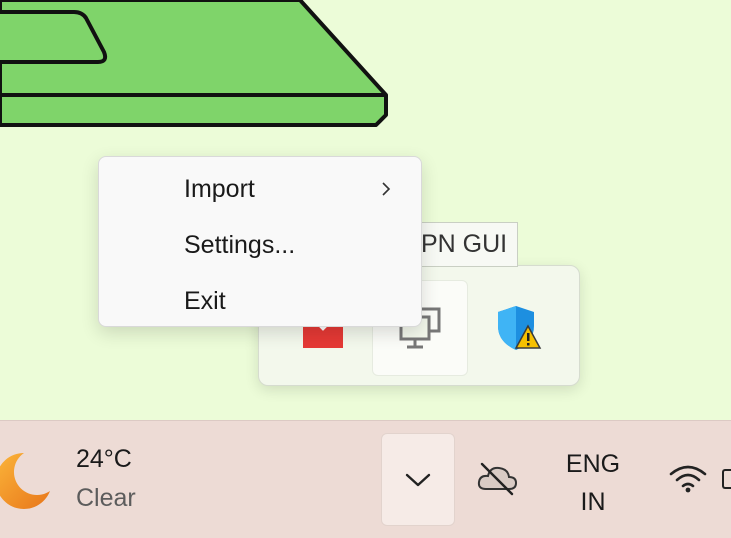 This screenshot has width=731, height=538. Describe the element at coordinates (106, 498) in the screenshot. I see `weather-condition: Clear` at that location.